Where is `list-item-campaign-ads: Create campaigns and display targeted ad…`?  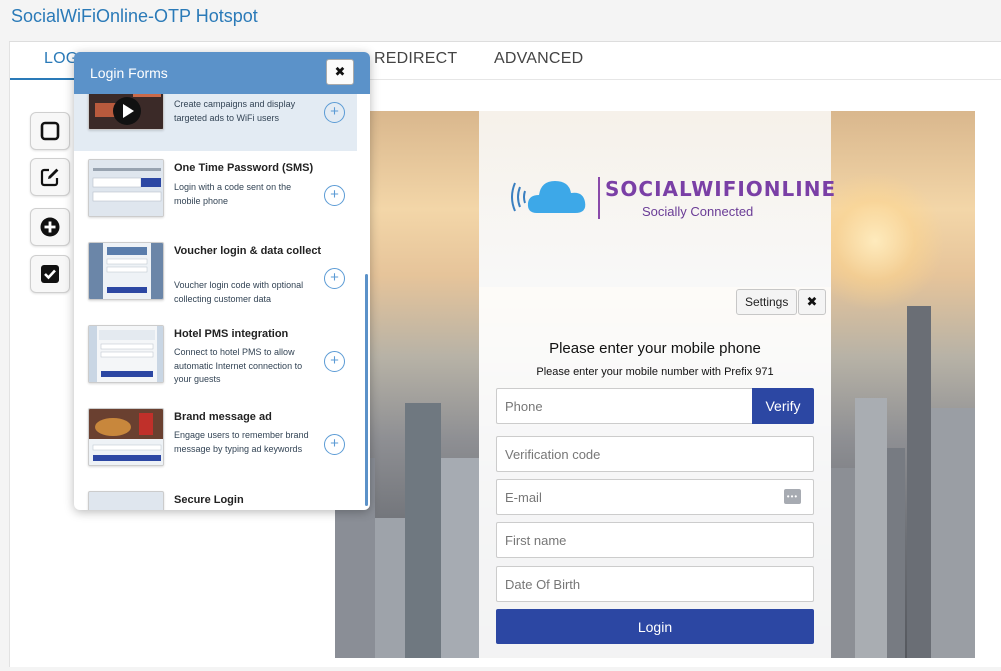 list-item-campaign-ads: Create campaigns and display targeted ad… is located at coordinates (215, 122).